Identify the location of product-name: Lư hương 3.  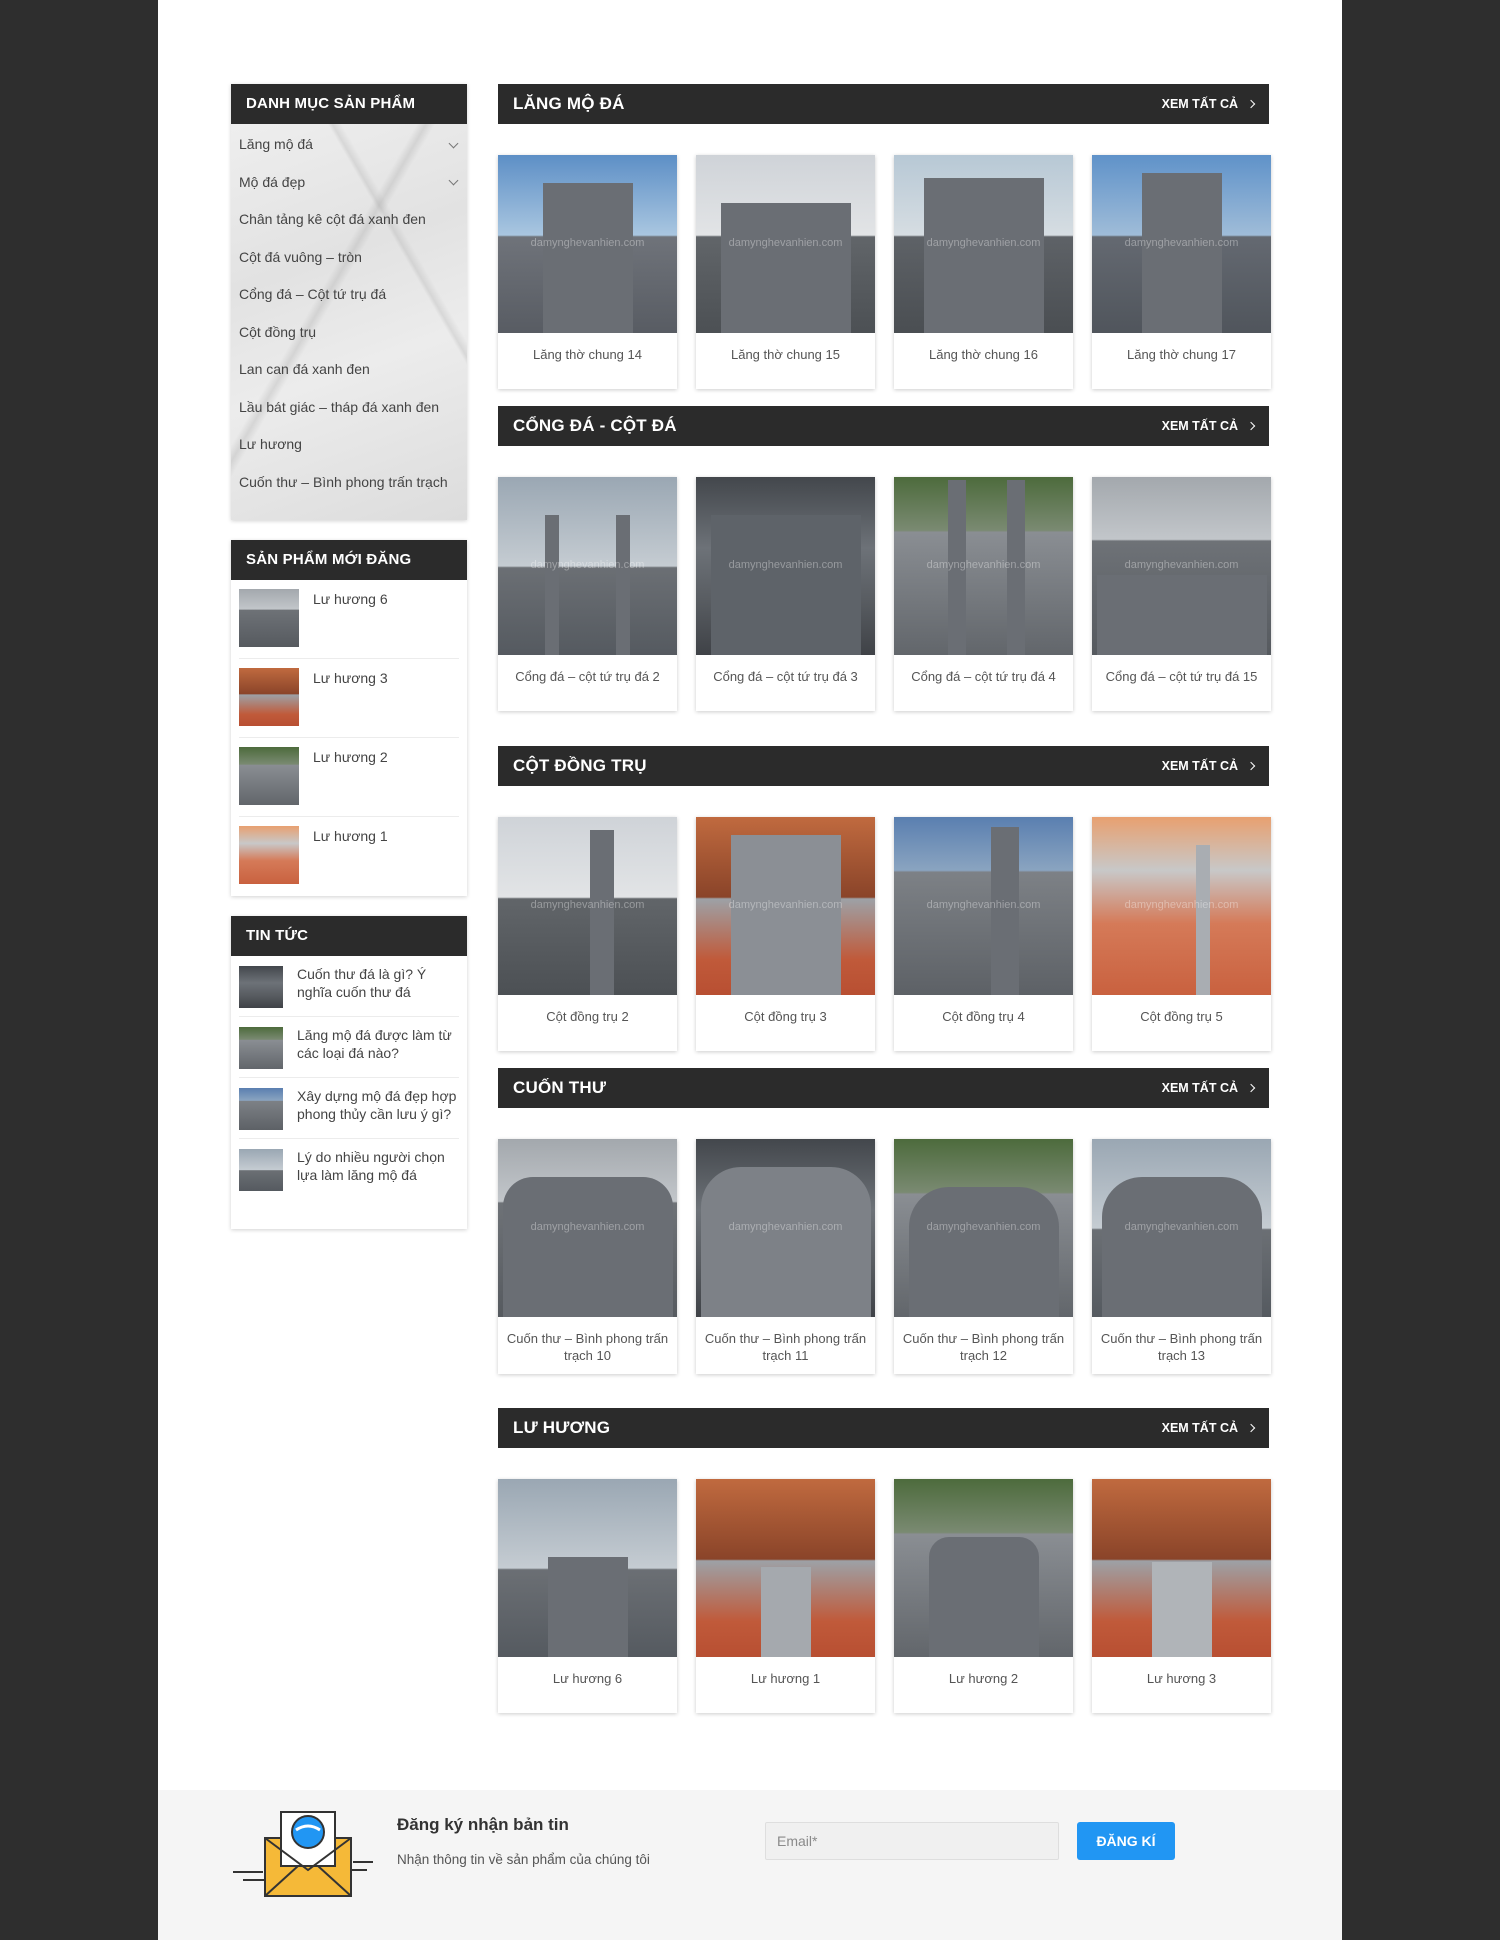
(1181, 1685).